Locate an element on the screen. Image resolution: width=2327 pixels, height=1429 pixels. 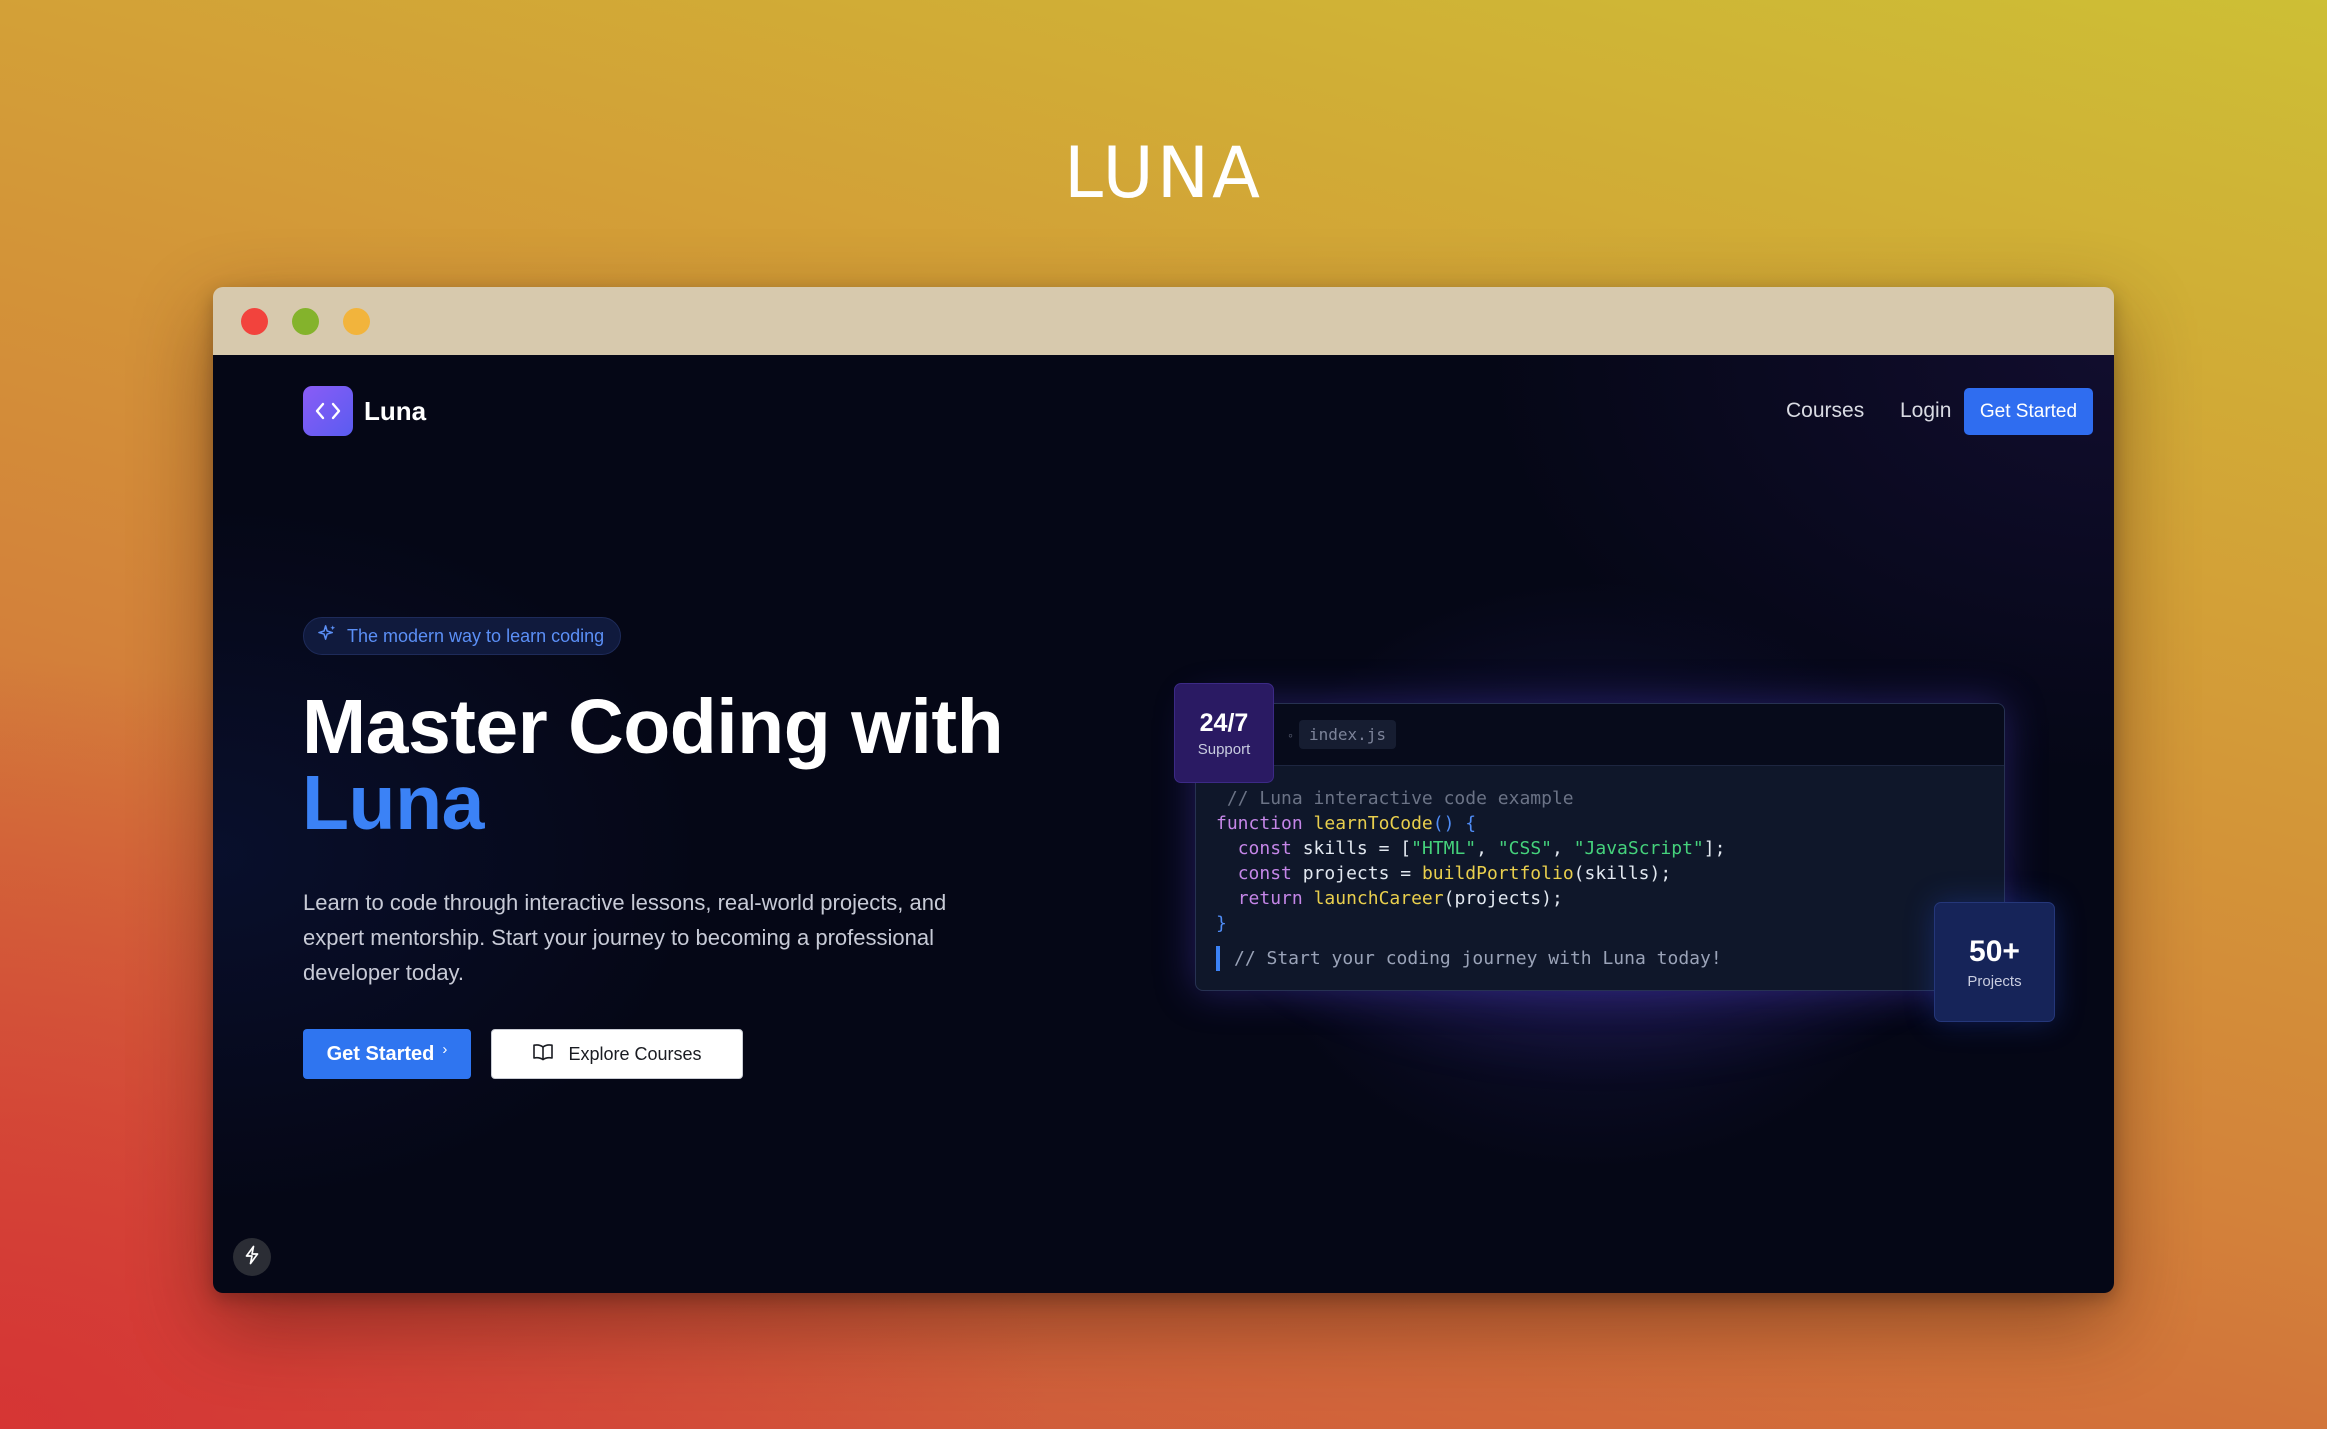
explore-courses-button: Explore Courses is located at coordinates (617, 1054).